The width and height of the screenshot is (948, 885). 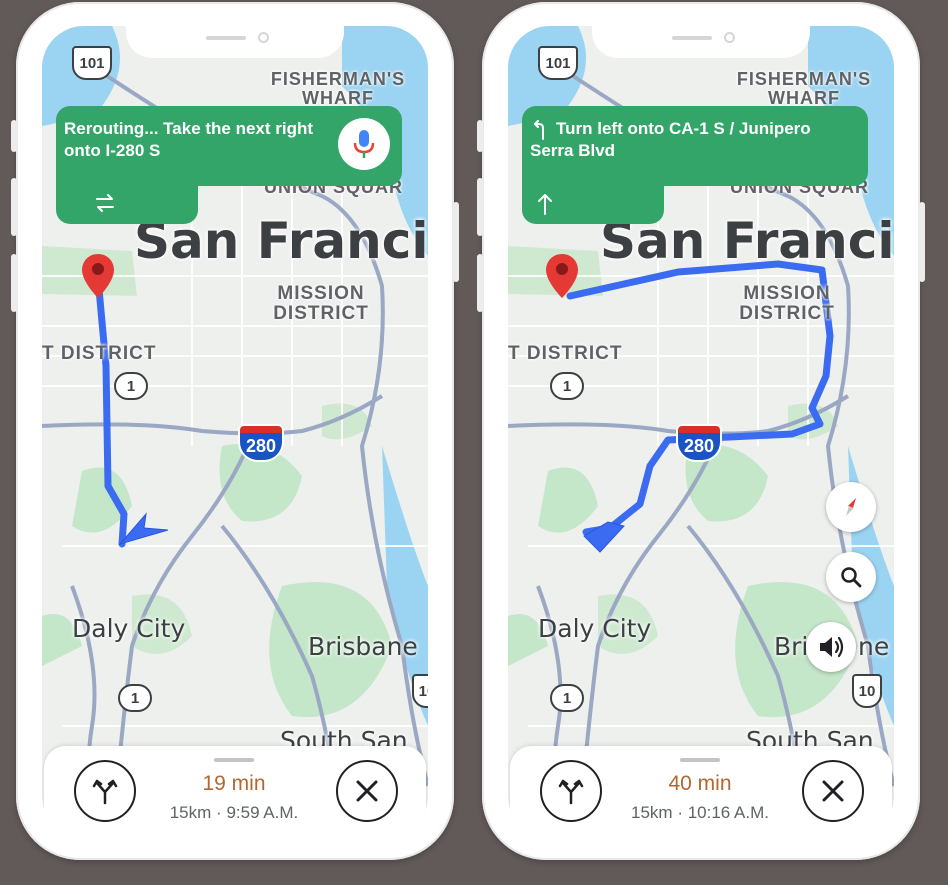 I want to click on eta-arrival: 10:16 A.M., so click(x=728, y=812).